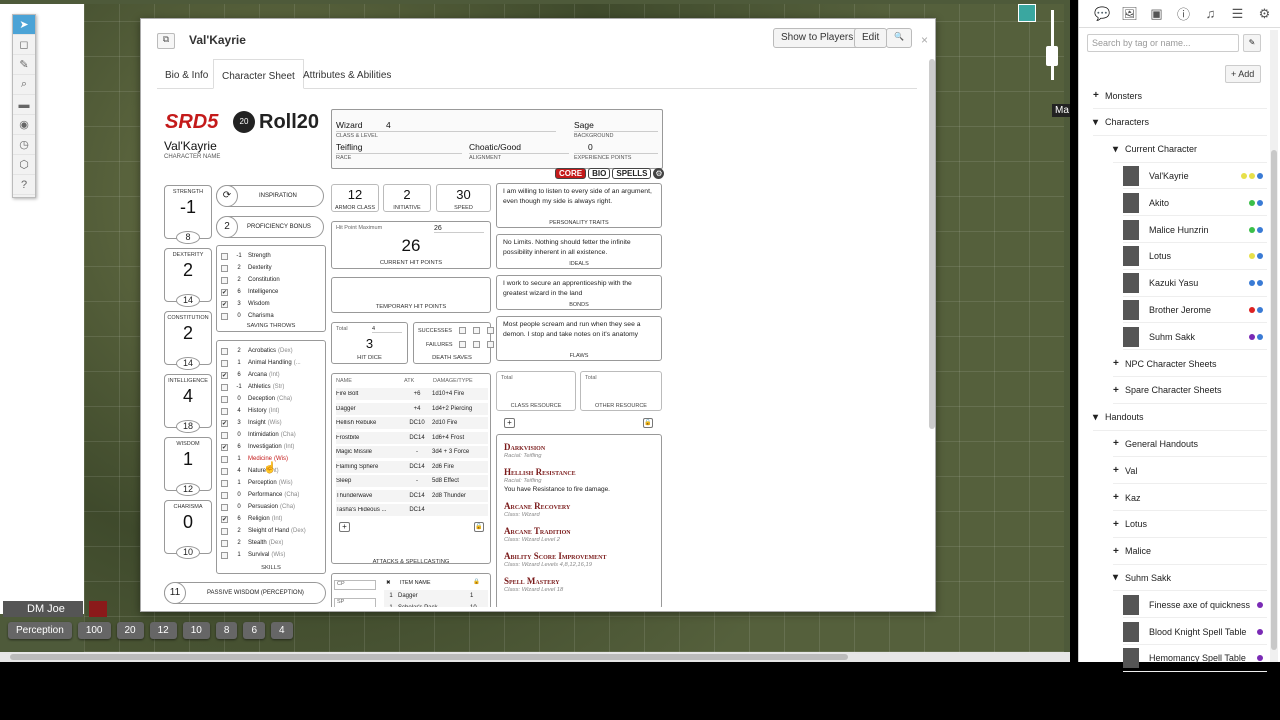  Describe the element at coordinates (1252, 43) in the screenshot. I see `tag-search-icon: ✎` at that location.